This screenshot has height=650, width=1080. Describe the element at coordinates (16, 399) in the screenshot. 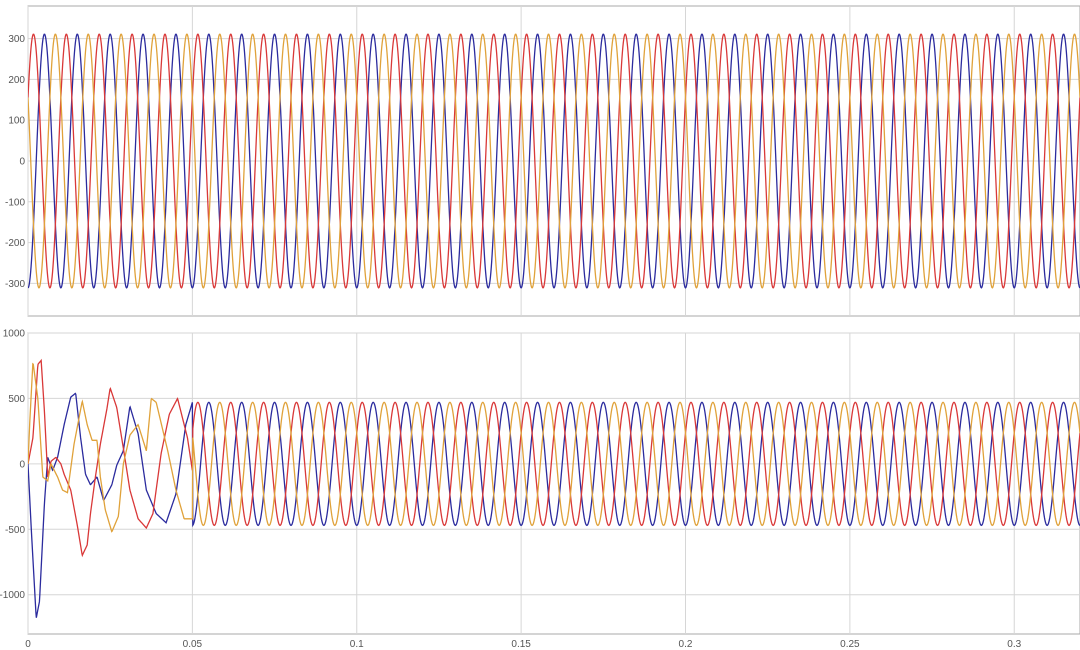

I see `current-y-tick-label: 500` at that location.